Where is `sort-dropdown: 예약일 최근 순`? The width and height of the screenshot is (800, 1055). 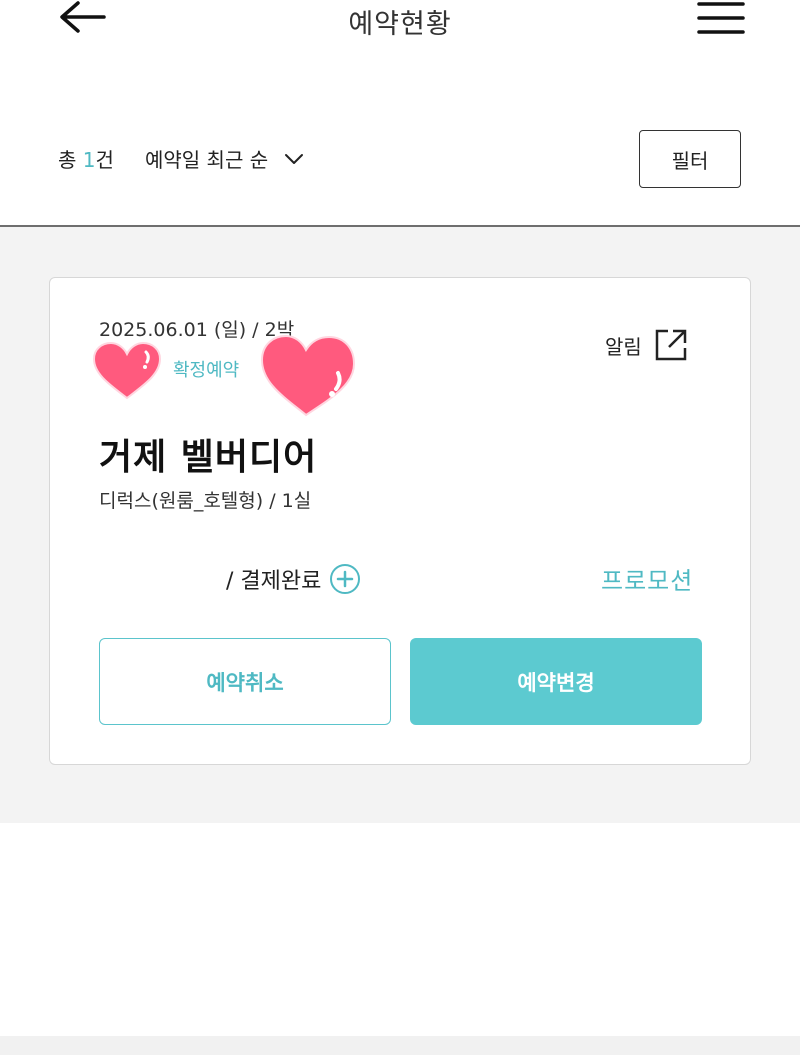 sort-dropdown: 예약일 최근 순 is located at coordinates (224, 158).